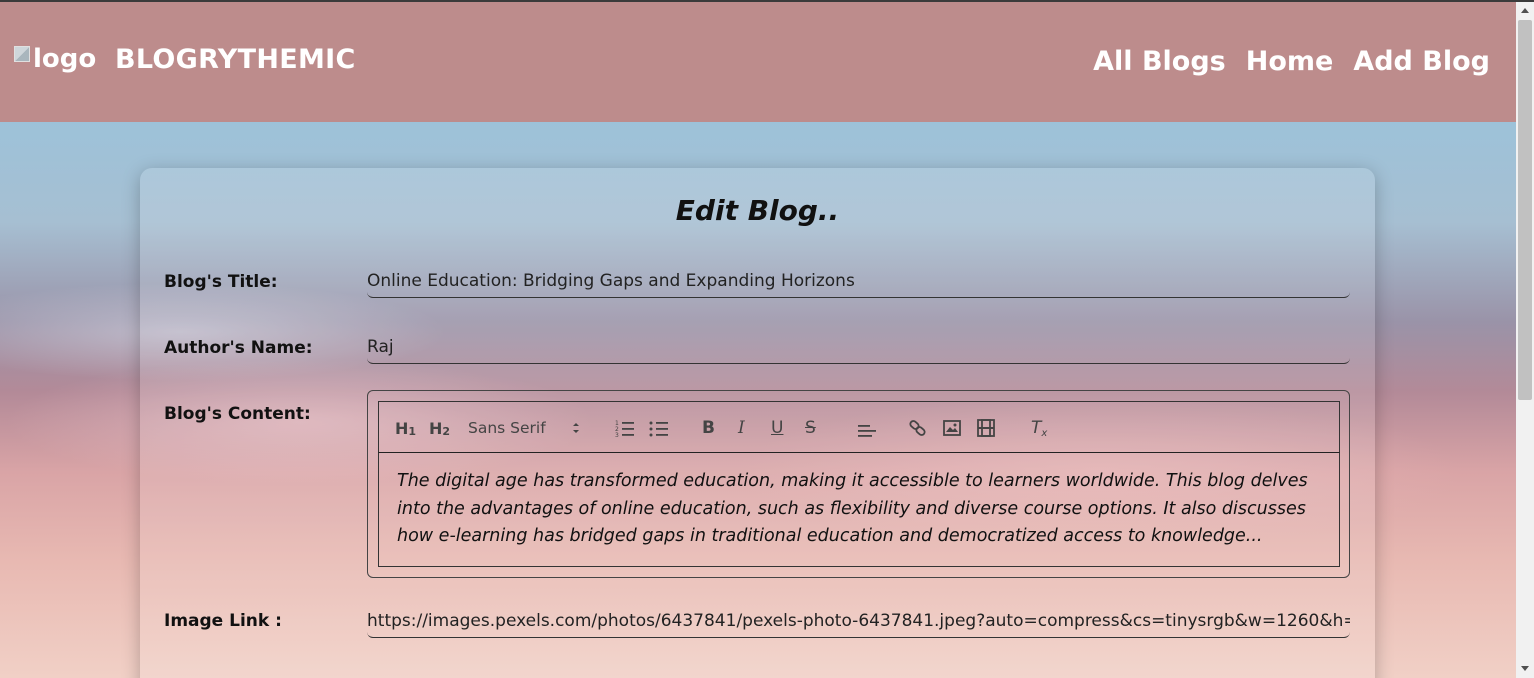 The width and height of the screenshot is (1534, 678). I want to click on font-select: Sans Serif, so click(507, 428).